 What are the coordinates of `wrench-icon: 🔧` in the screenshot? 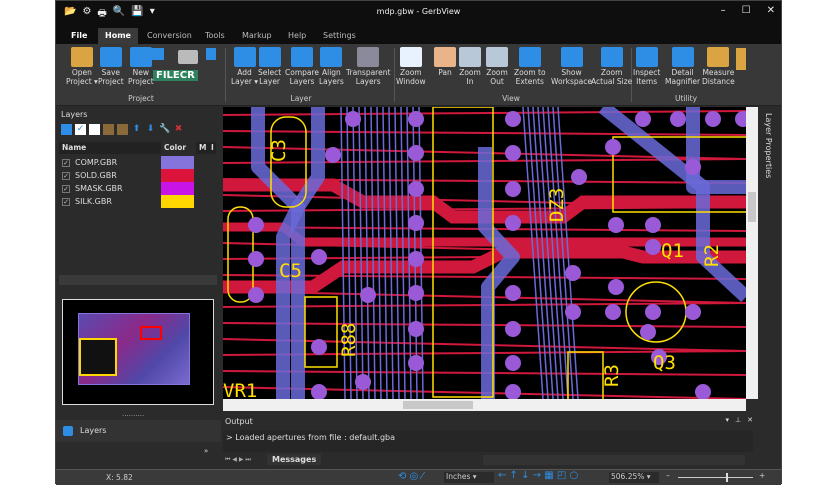 It's located at (164, 129).